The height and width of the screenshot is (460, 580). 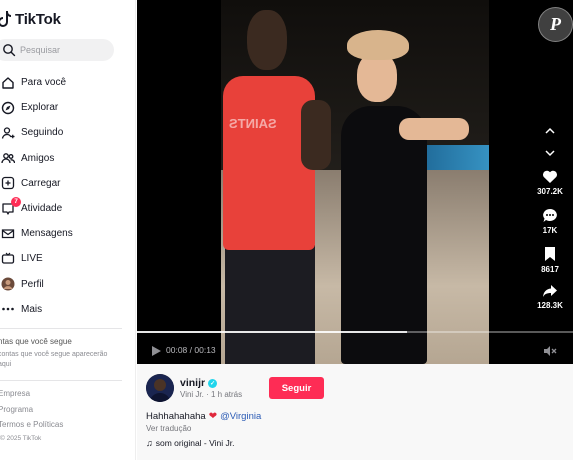 I want to click on following-accounts-description: contas que você segue aparecerão aqui, so click(x=54, y=359).